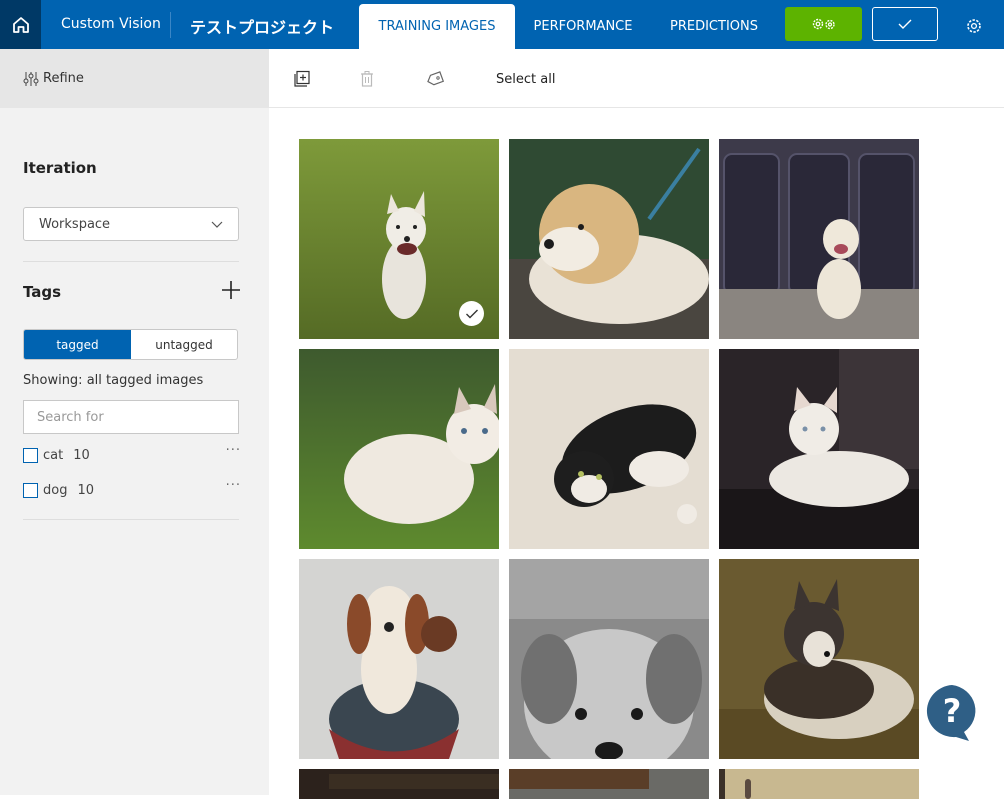 The height and width of the screenshot is (799, 1004). What do you see at coordinates (132, 454) in the screenshot?
I see `tag-item-cat: cat 10 ···` at bounding box center [132, 454].